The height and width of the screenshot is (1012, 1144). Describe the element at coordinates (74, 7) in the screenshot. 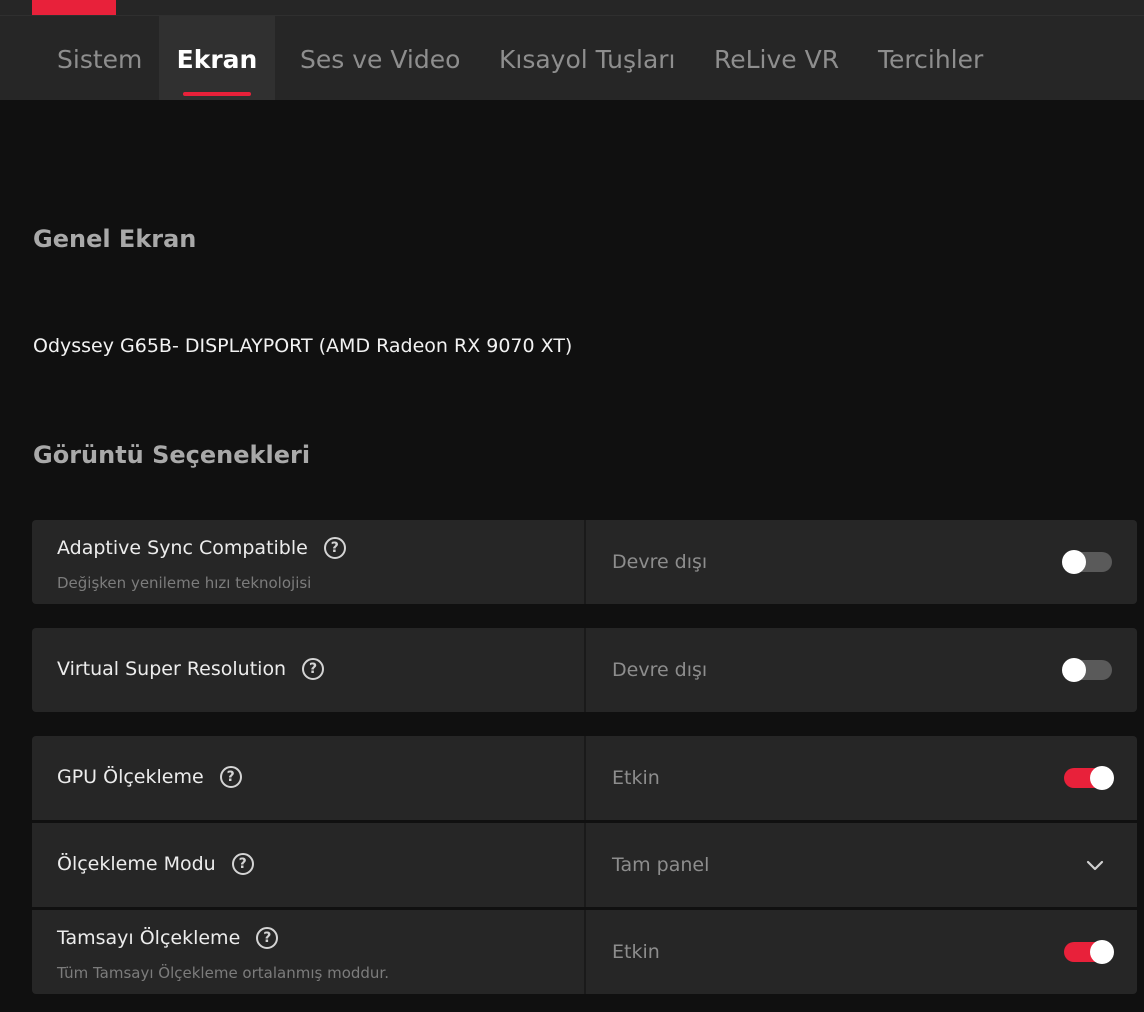

I see `brand-accent-bar` at that location.